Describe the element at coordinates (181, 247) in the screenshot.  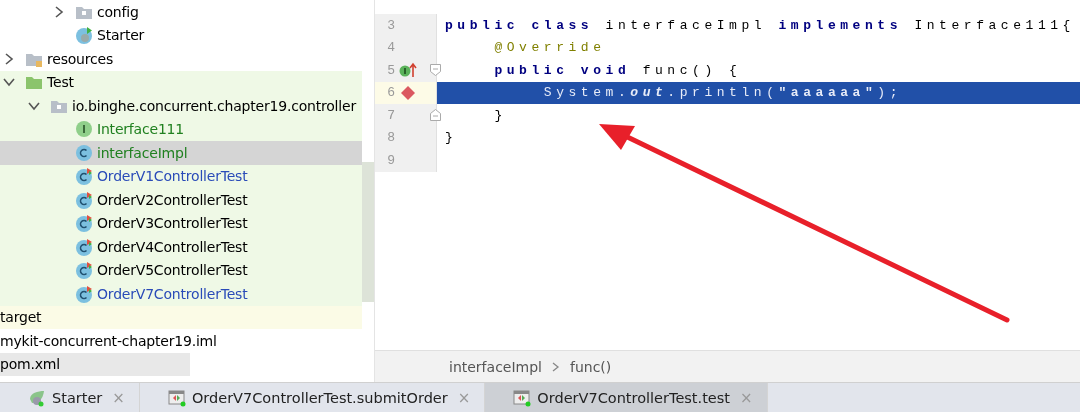
I see `tree-item: OrderV4ControllerTest` at that location.